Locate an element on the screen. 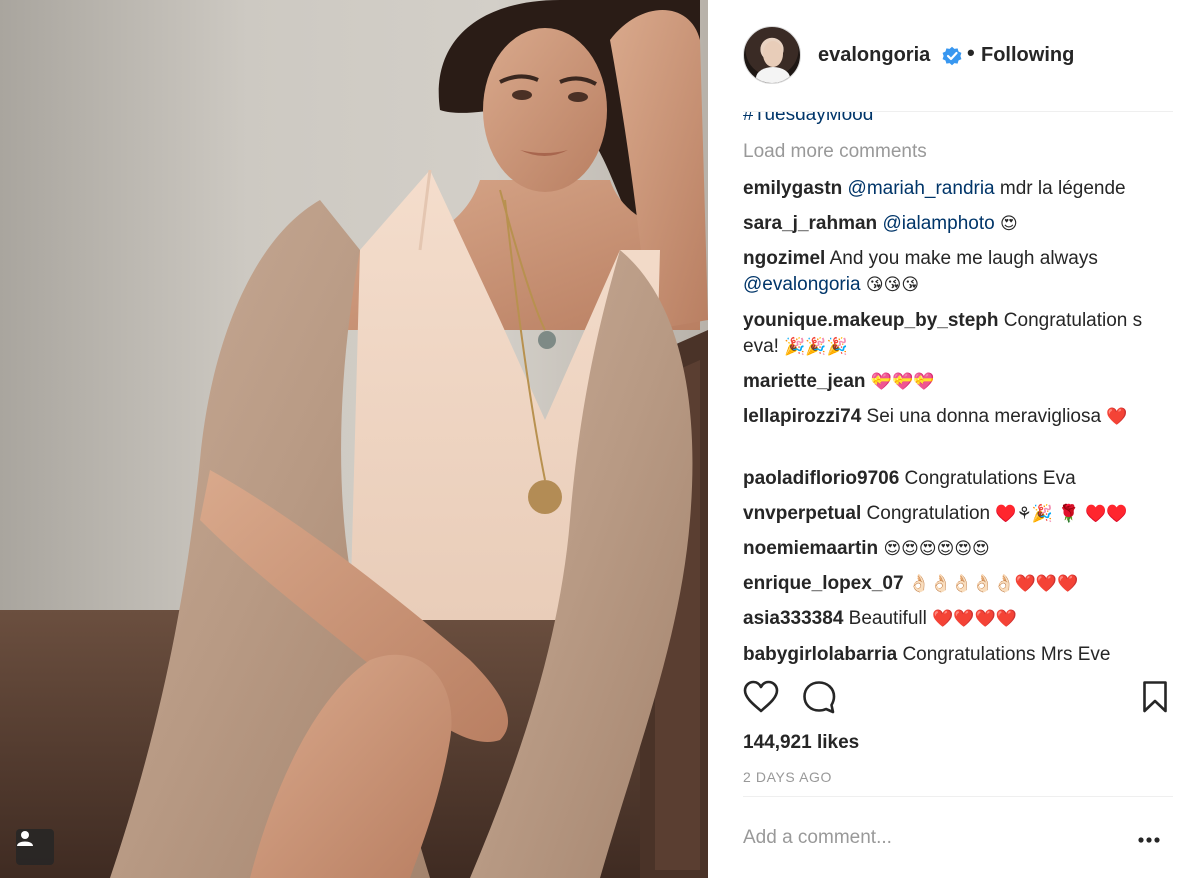 This screenshot has width=1200, height=878. comment-author: lellapirozzi74 is located at coordinates (802, 416).